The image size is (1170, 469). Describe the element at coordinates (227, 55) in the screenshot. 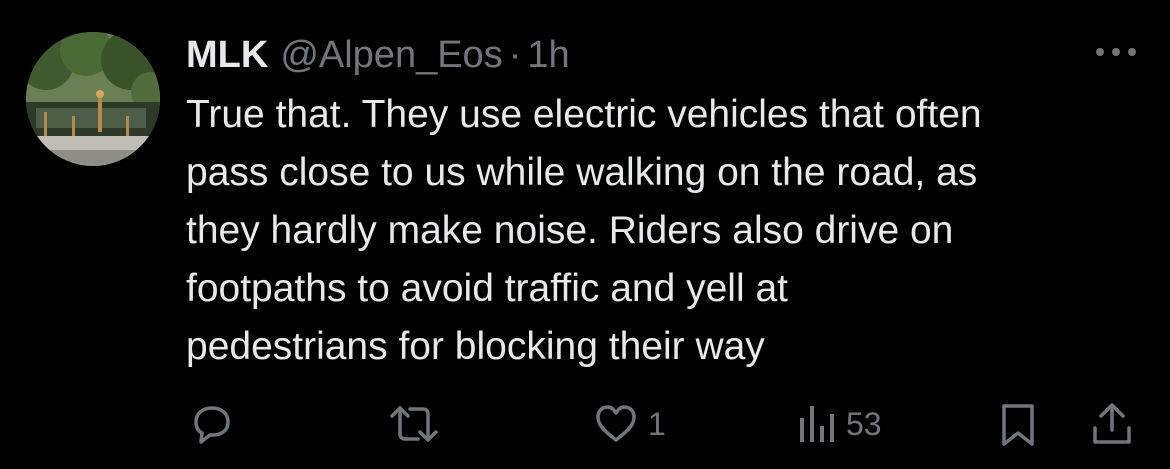

I see `display-name: MLK` at that location.